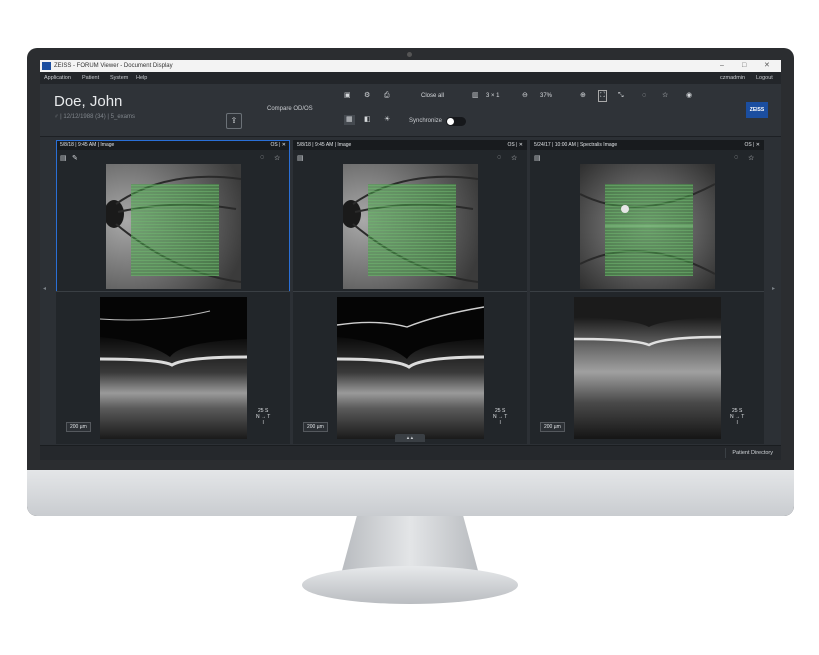 This screenshot has height=655, width=819. What do you see at coordinates (493, 96) in the screenshot?
I see `layout-selector: 3 × 1` at bounding box center [493, 96].